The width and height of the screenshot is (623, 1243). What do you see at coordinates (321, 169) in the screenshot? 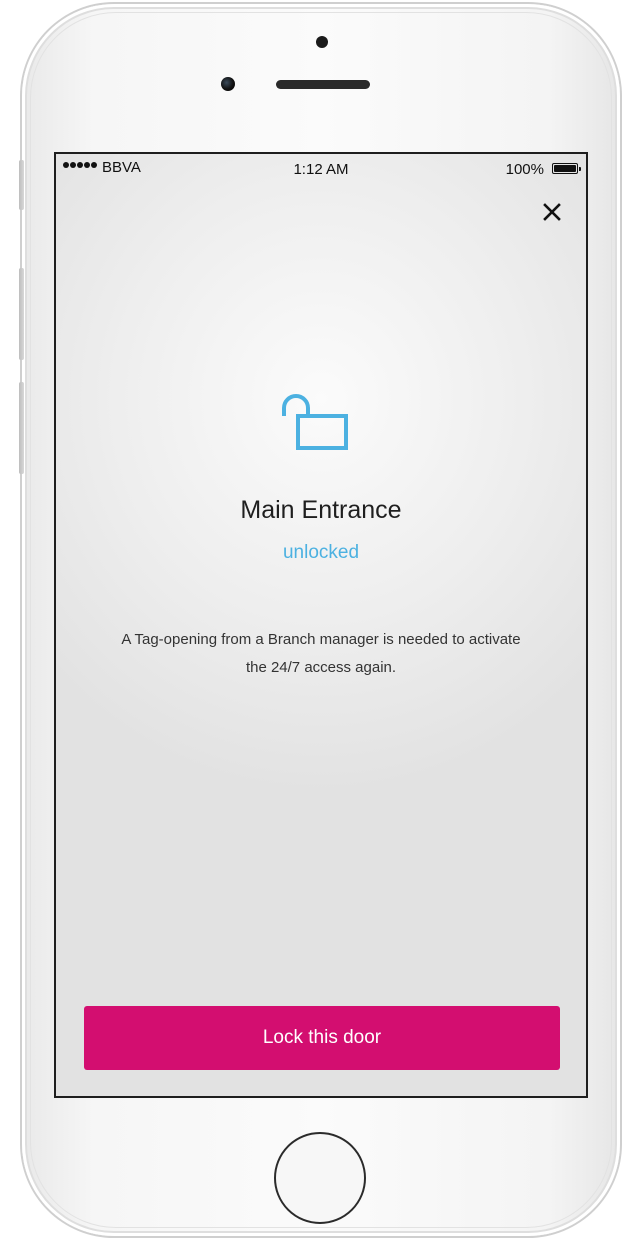
I see `status-bar: BBVA 1:12 AM 100%` at bounding box center [321, 169].